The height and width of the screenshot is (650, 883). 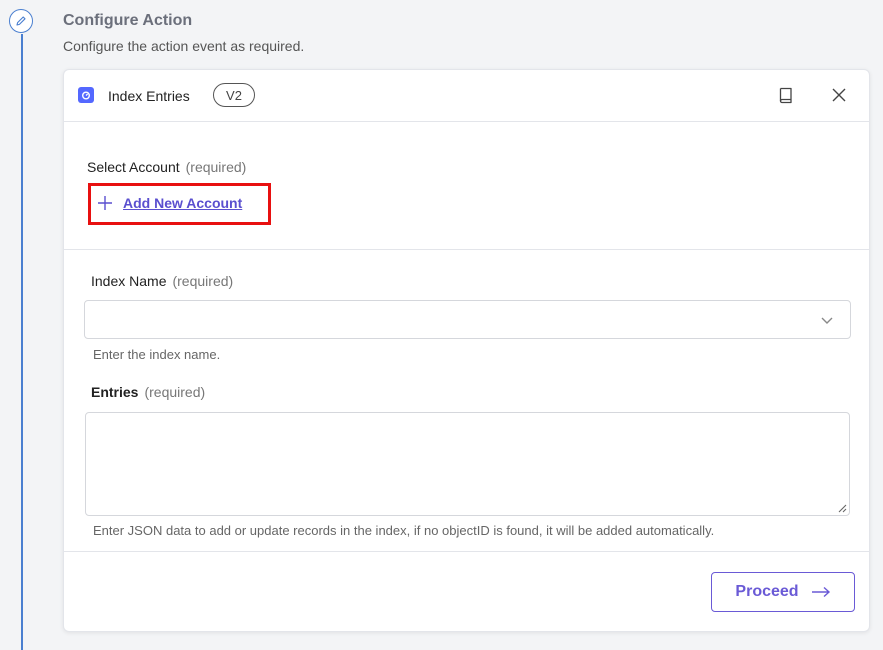 What do you see at coordinates (128, 20) in the screenshot?
I see `step-title: Configure Action` at bounding box center [128, 20].